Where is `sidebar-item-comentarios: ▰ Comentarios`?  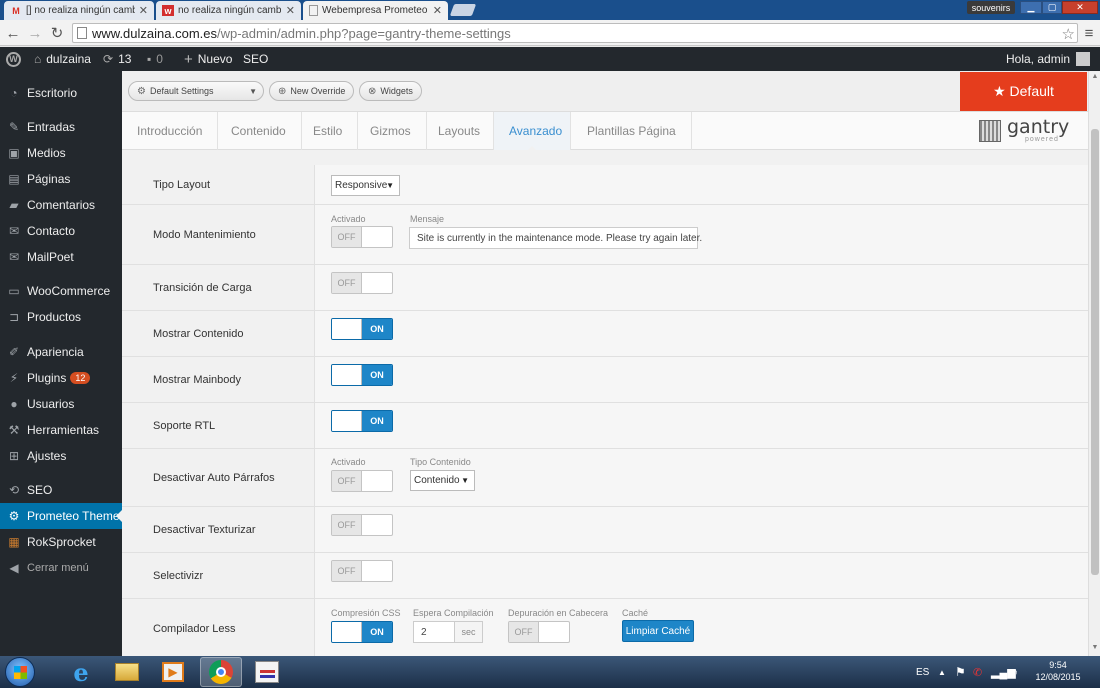 sidebar-item-comentarios: ▰ Comentarios is located at coordinates (61, 205).